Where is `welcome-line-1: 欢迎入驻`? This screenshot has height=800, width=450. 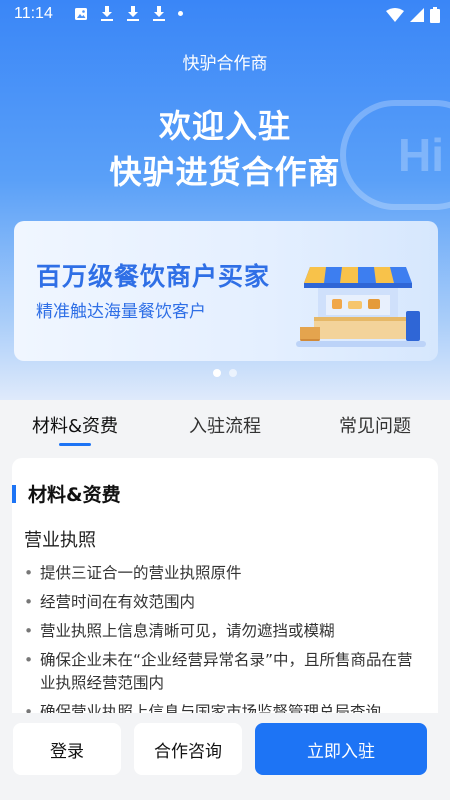 welcome-line-1: 欢迎入驻 is located at coordinates (224, 126).